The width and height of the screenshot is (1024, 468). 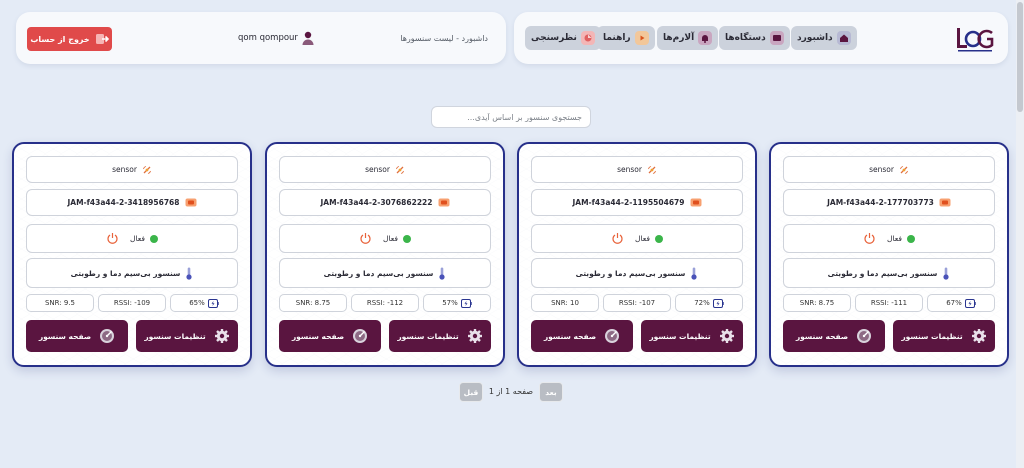 I want to click on rssi-chip: RSSI: -107, so click(x=637, y=303).